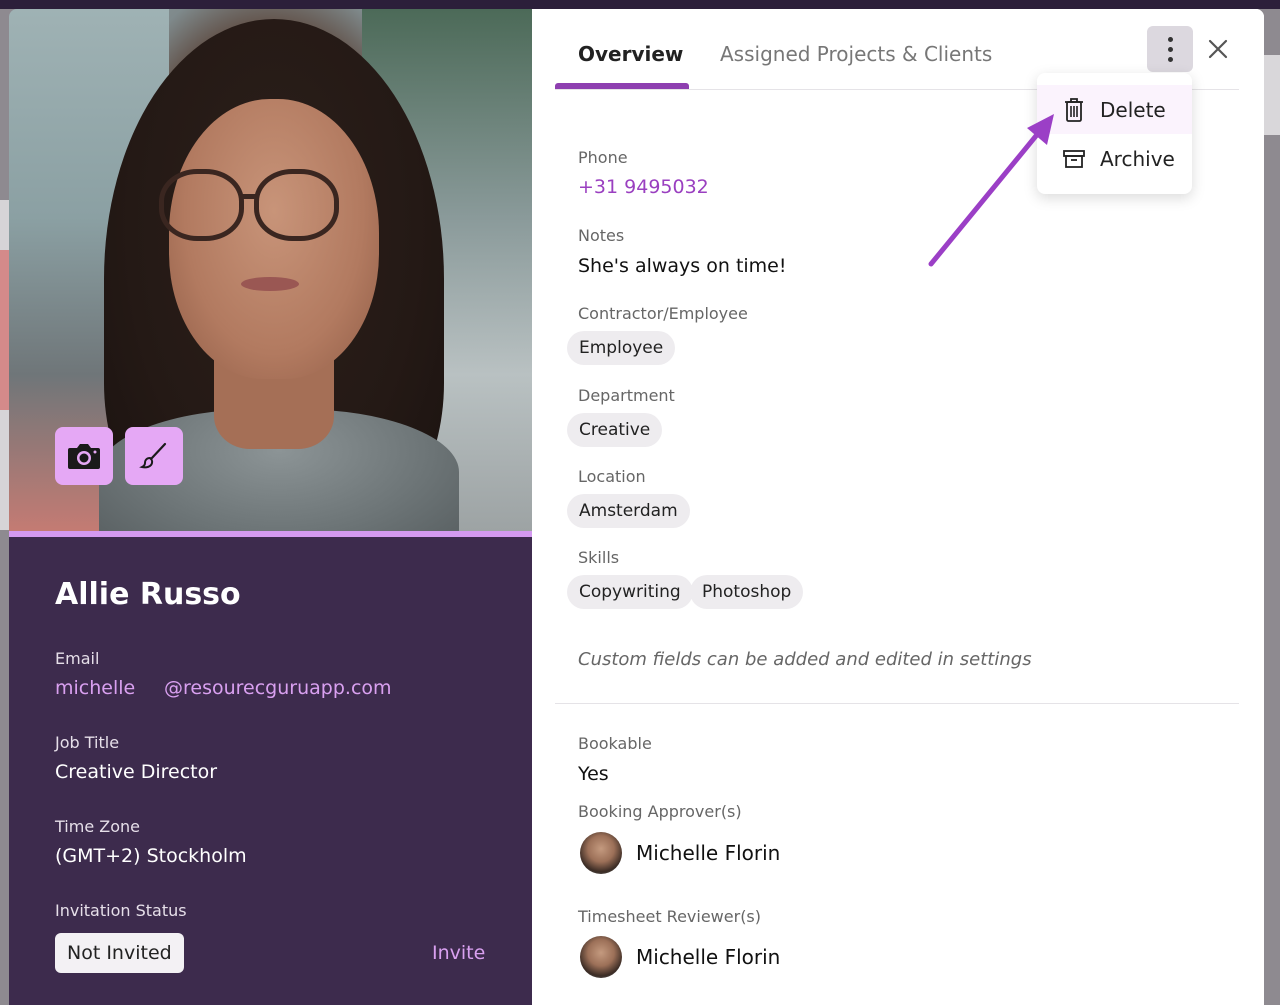 The image size is (1280, 1005). Describe the element at coordinates (640, 4) in the screenshot. I see `app-topbar` at that location.